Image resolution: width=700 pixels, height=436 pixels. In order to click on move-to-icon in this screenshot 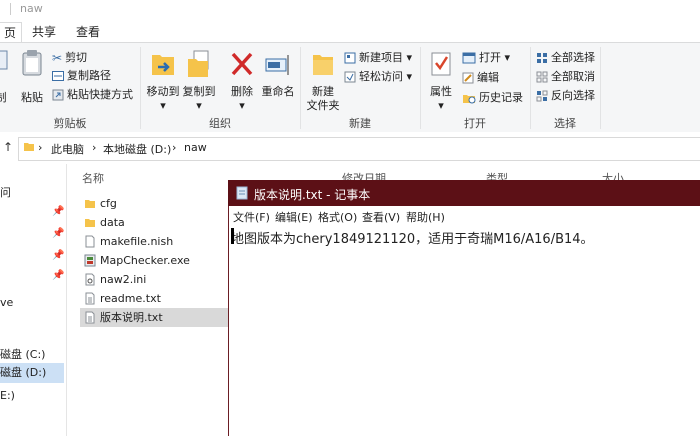, I will do `click(163, 65)`.